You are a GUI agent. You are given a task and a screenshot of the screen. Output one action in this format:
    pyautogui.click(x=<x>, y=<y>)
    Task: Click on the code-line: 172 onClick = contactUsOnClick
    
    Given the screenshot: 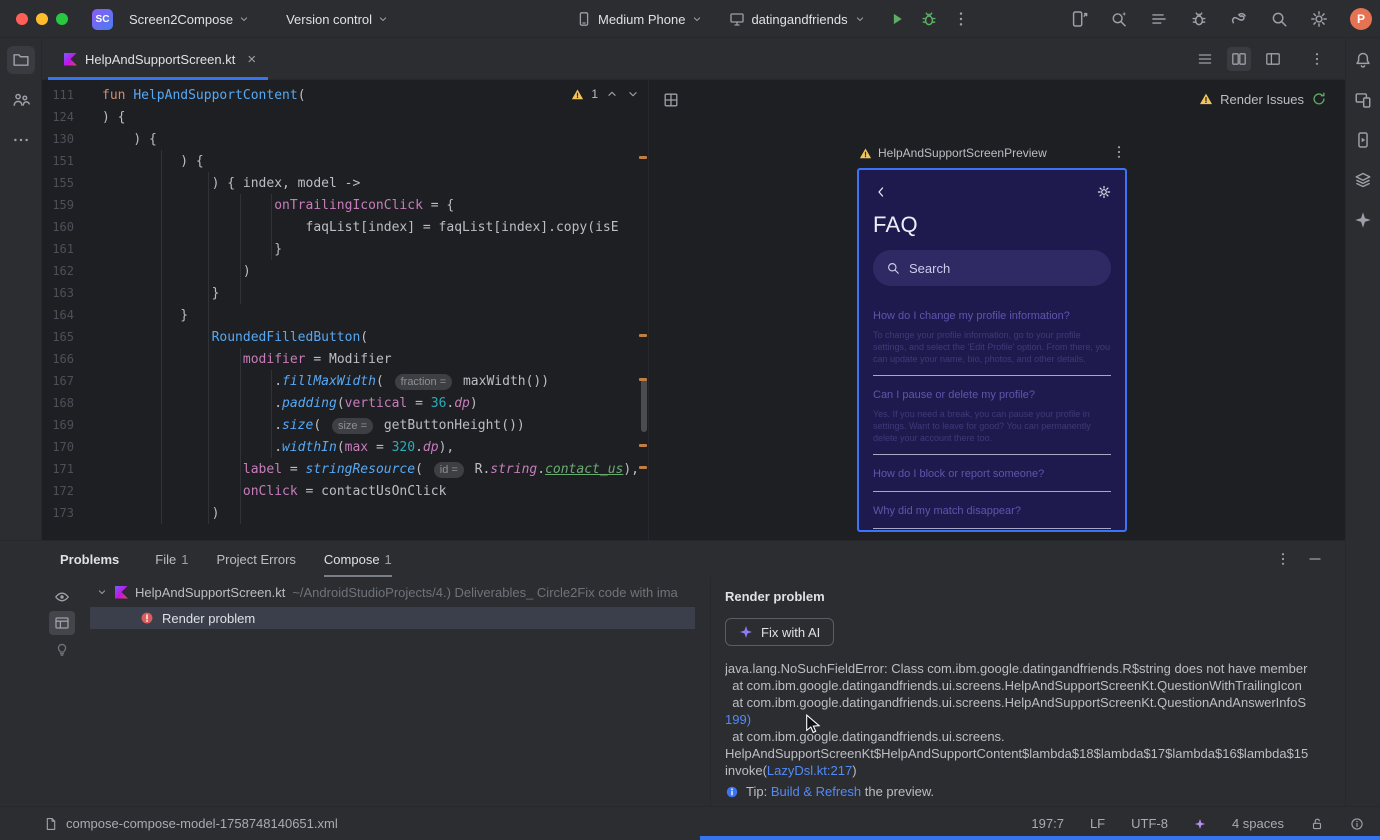 What is the action you would take?
    pyautogui.click(x=345, y=491)
    